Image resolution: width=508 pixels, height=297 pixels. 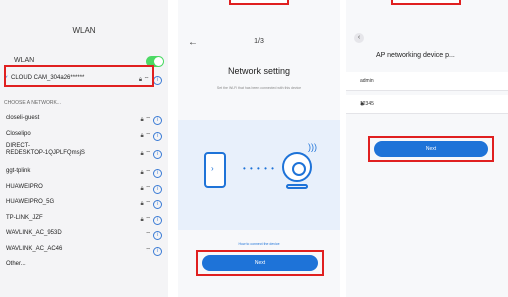 I want to click on network-name: DIRECT- REDESKTOP-1QJPLFQmsjS, so click(x=45, y=149).